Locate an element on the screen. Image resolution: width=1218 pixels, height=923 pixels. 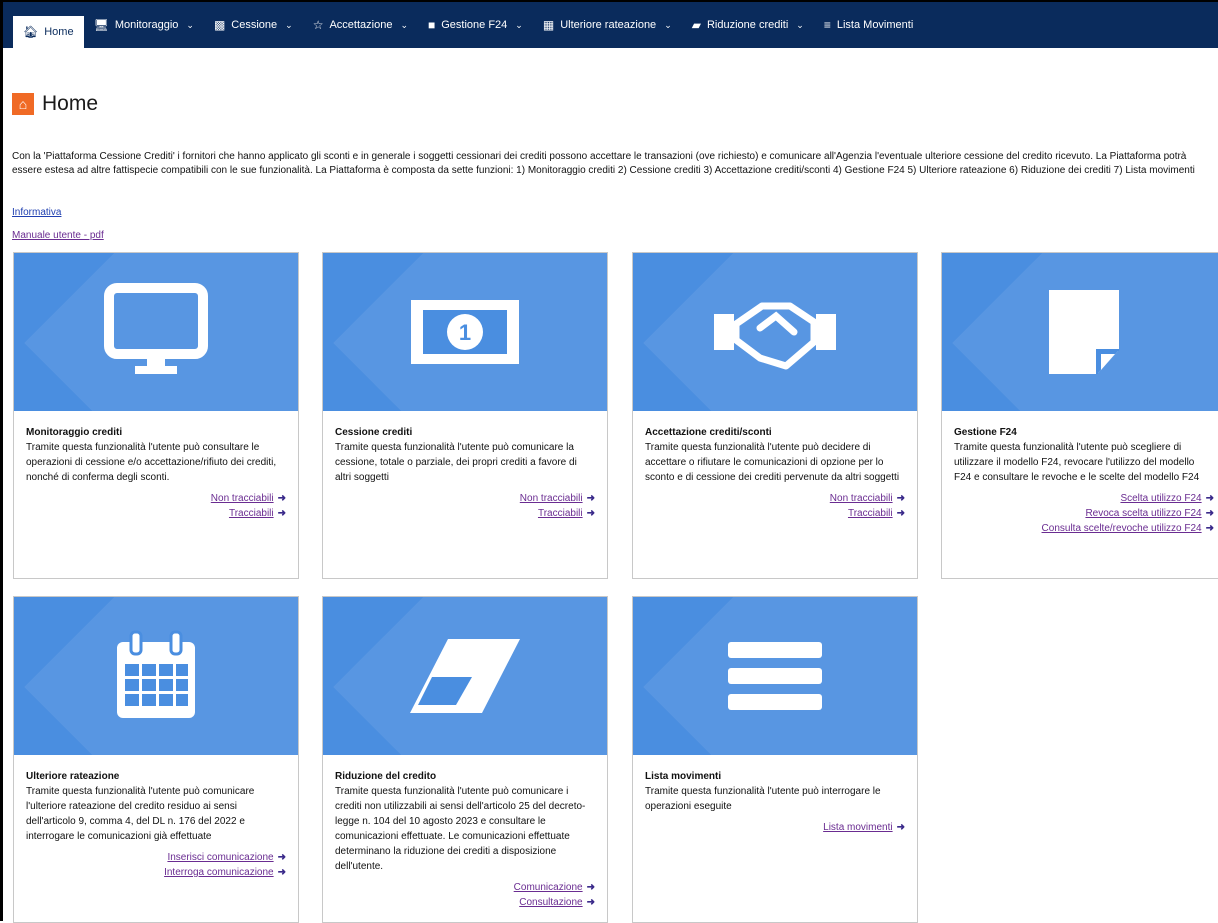
nav-monitoraggio: 🖥︎ Monitoraggio ⌄ is located at coordinates (144, 25).